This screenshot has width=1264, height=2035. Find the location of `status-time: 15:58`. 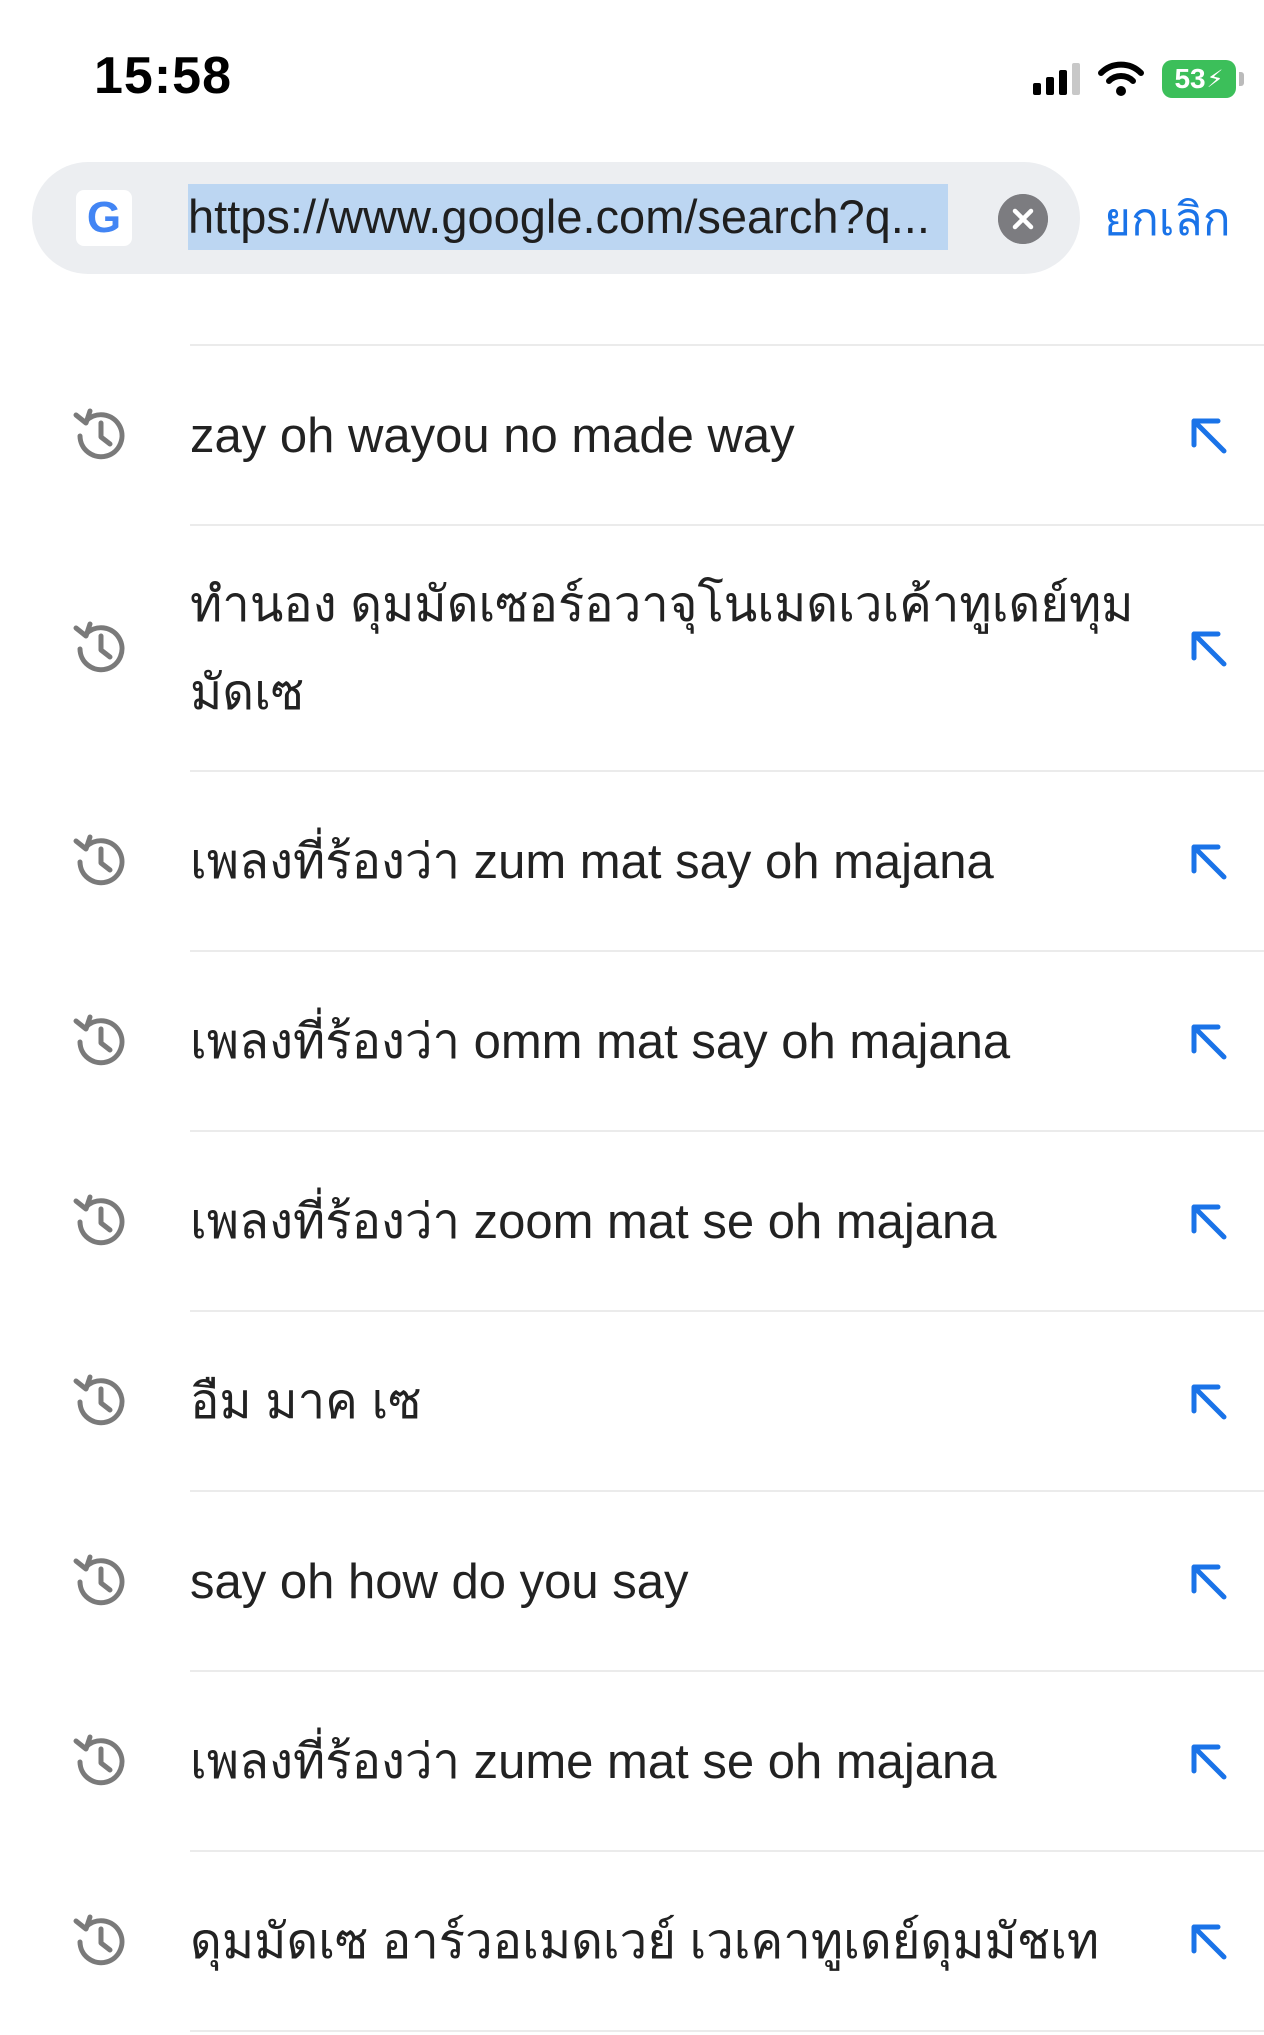

status-time: 15:58 is located at coordinates (163, 76).